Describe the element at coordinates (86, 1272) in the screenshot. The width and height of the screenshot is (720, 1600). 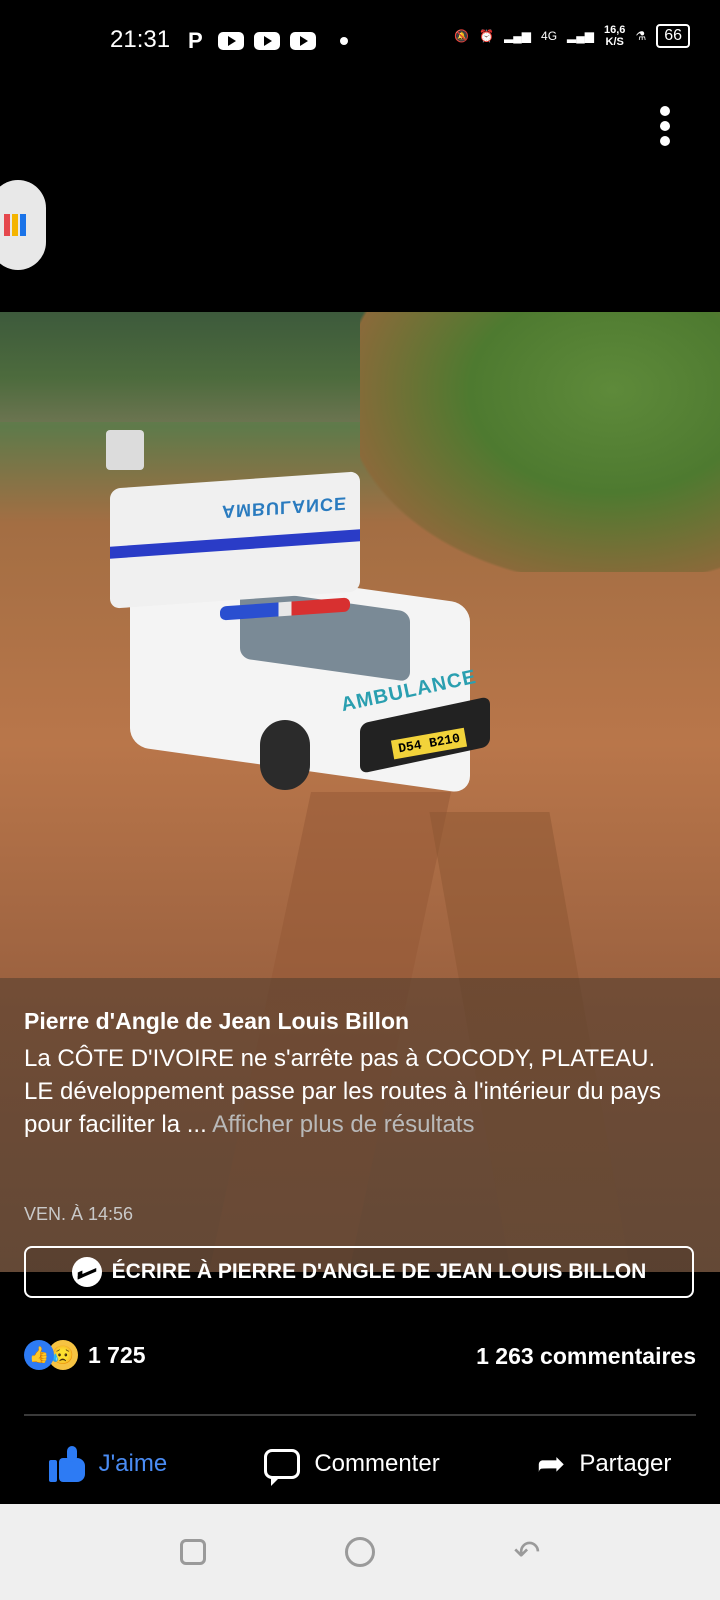
I see `messenger-icon` at that location.